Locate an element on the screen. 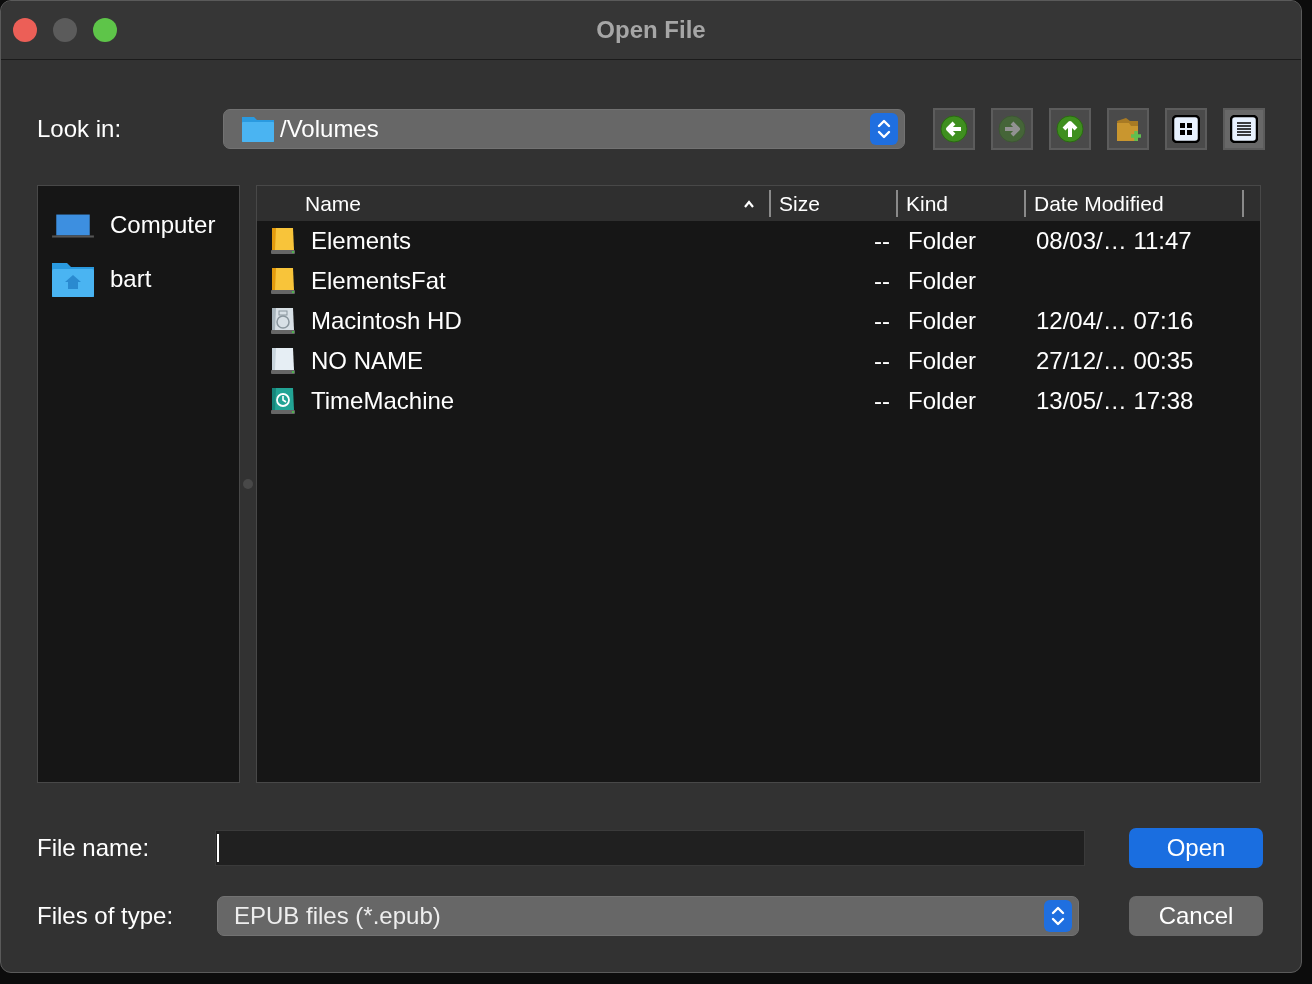  list-icon is located at coordinates (1244, 129).